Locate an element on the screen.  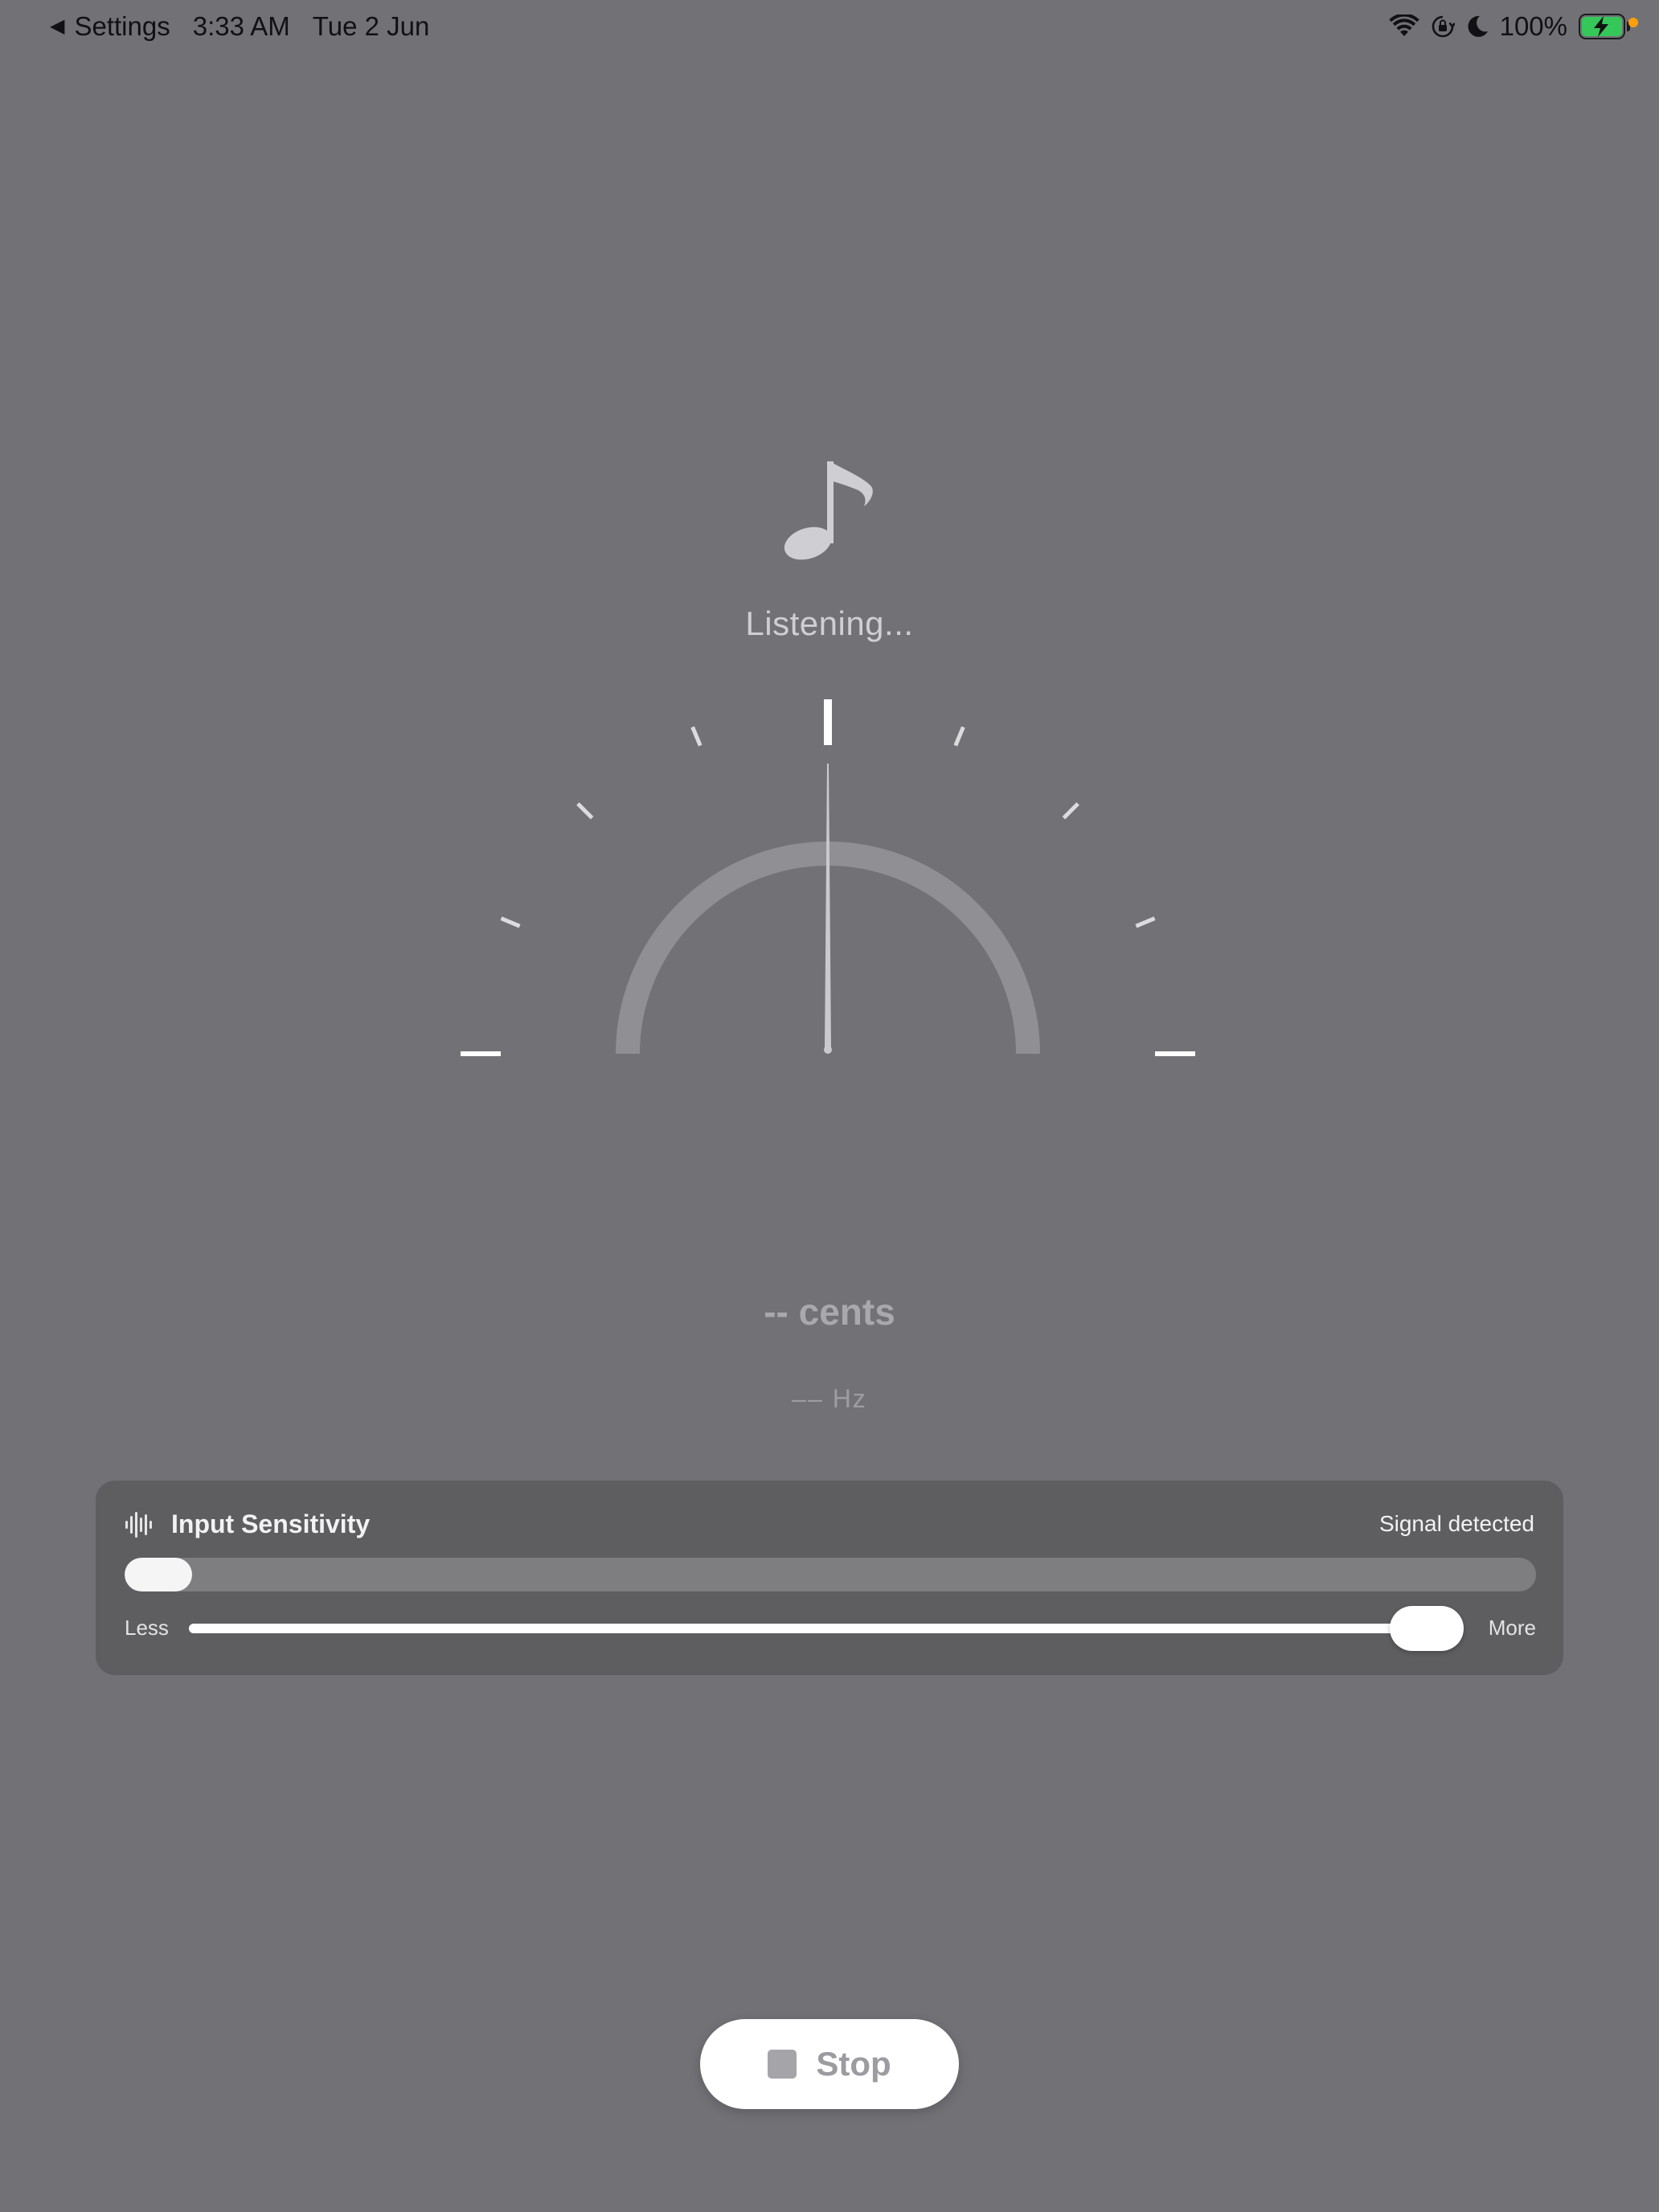
input-level-meter is located at coordinates (830, 1574).